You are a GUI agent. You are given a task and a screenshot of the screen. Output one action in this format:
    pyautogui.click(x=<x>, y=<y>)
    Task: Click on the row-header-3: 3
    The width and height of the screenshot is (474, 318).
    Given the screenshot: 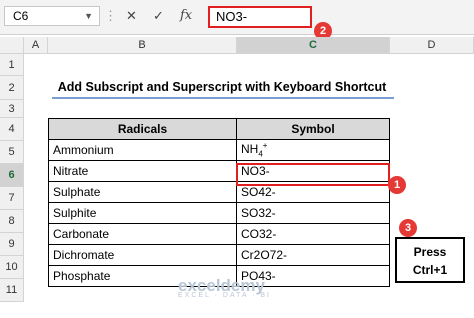 What is the action you would take?
    pyautogui.click(x=12, y=109)
    